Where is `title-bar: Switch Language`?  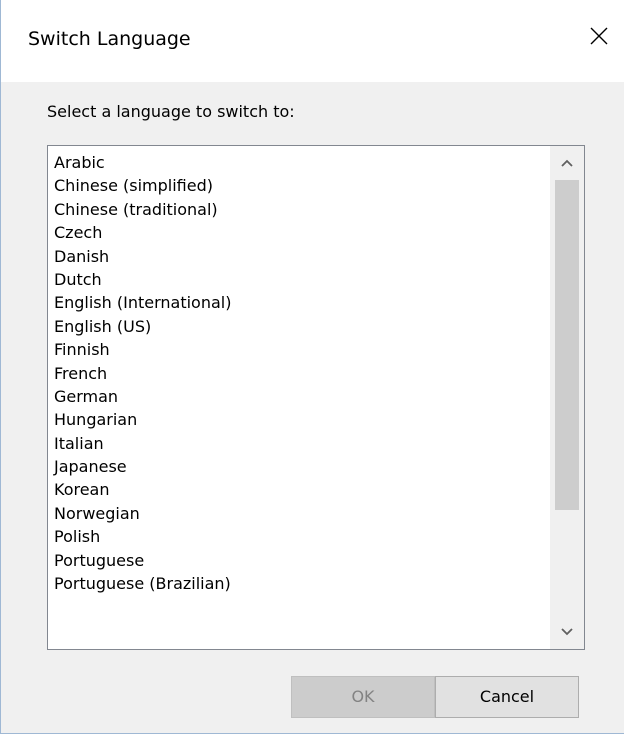
title-bar: Switch Language is located at coordinates (313, 41).